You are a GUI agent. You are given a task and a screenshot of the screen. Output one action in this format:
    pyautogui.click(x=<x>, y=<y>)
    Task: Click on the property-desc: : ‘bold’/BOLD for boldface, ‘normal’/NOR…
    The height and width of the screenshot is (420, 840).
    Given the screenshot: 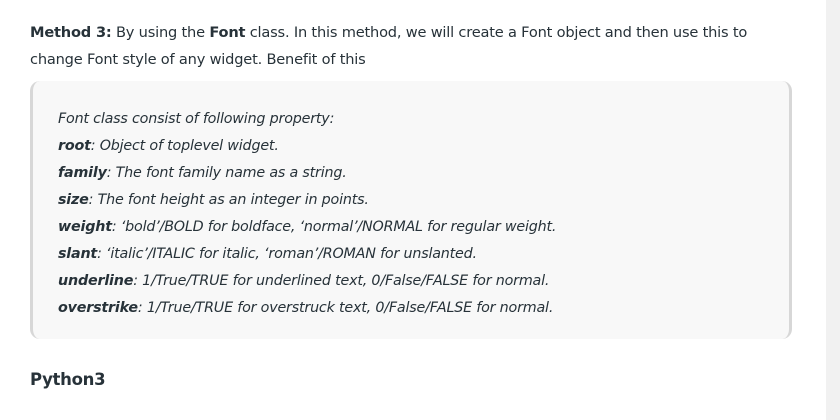 What is the action you would take?
    pyautogui.click(x=334, y=227)
    